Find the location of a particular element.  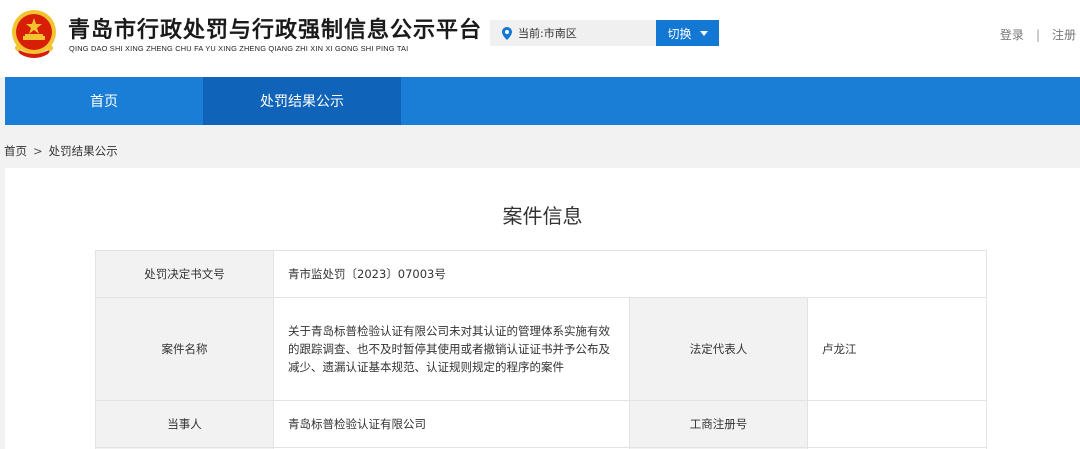

location-display: 当前:市南区 is located at coordinates (573, 33).